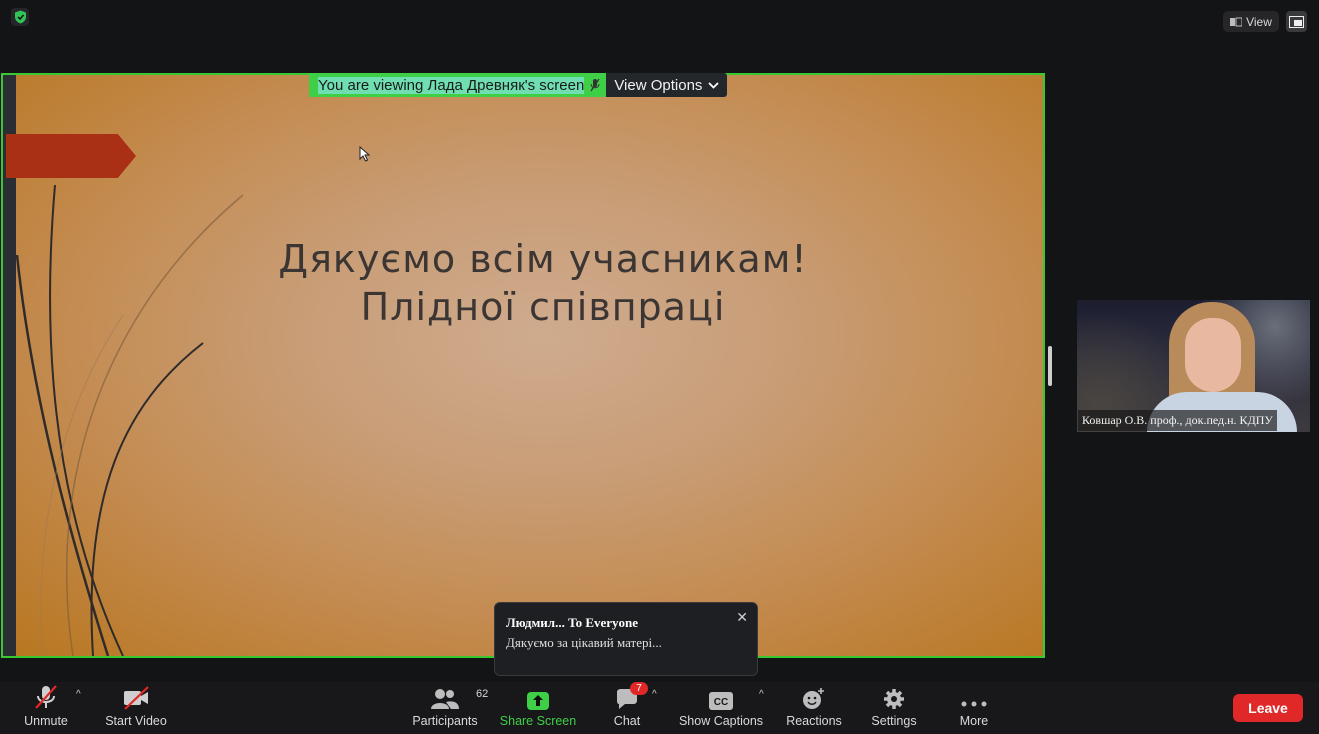 Image resolution: width=1319 pixels, height=734 pixels. What do you see at coordinates (814, 721) in the screenshot?
I see `reactions-label: Reactions` at bounding box center [814, 721].